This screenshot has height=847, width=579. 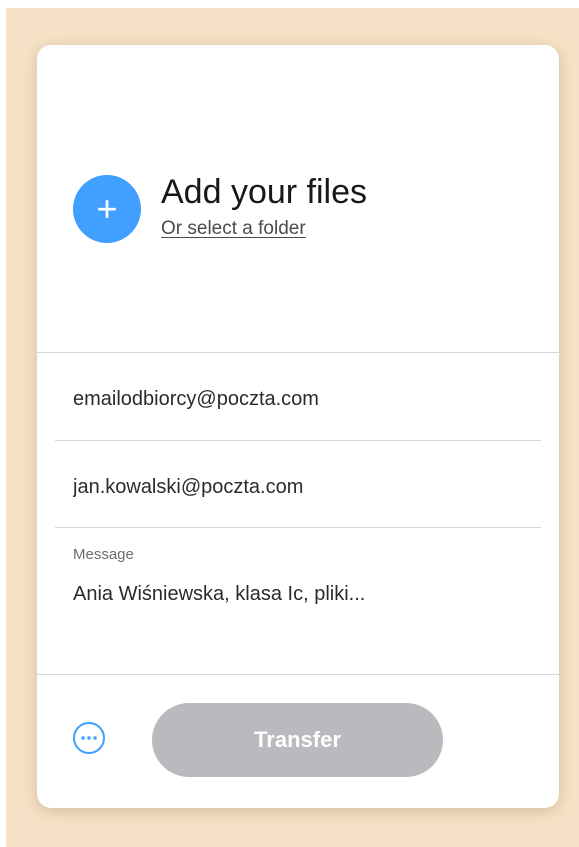 I want to click on more-options-icon, so click(x=89, y=738).